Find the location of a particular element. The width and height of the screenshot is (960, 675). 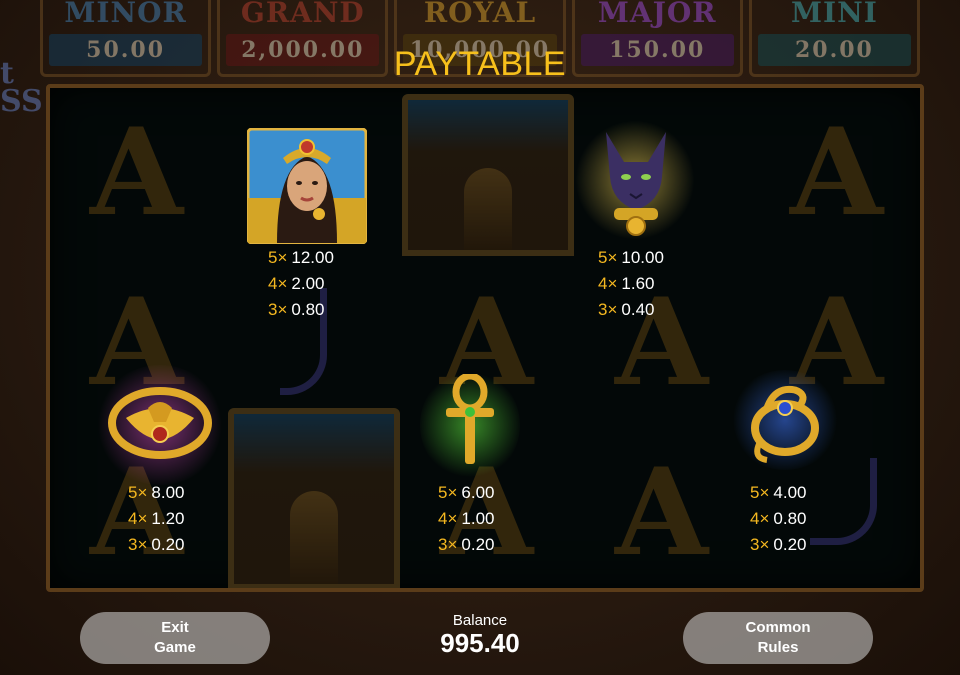

payout-value: 1.00 is located at coordinates (478, 518).